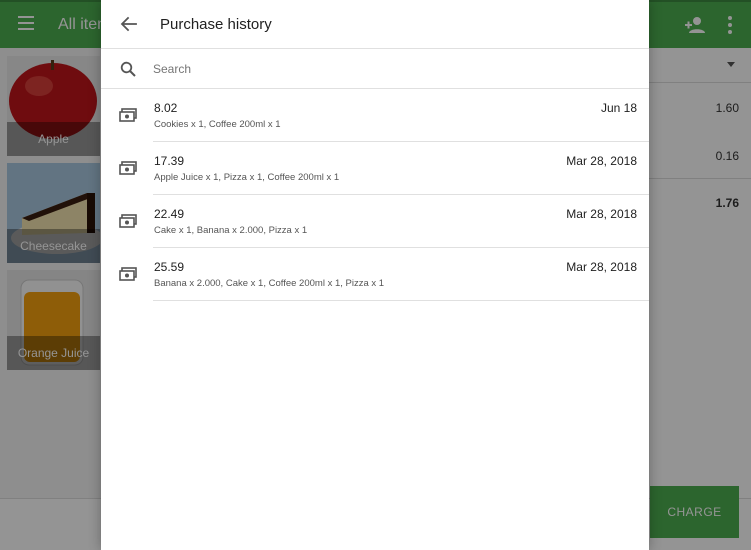  What do you see at coordinates (169, 214) in the screenshot?
I see `purchase-amount: 22.49` at bounding box center [169, 214].